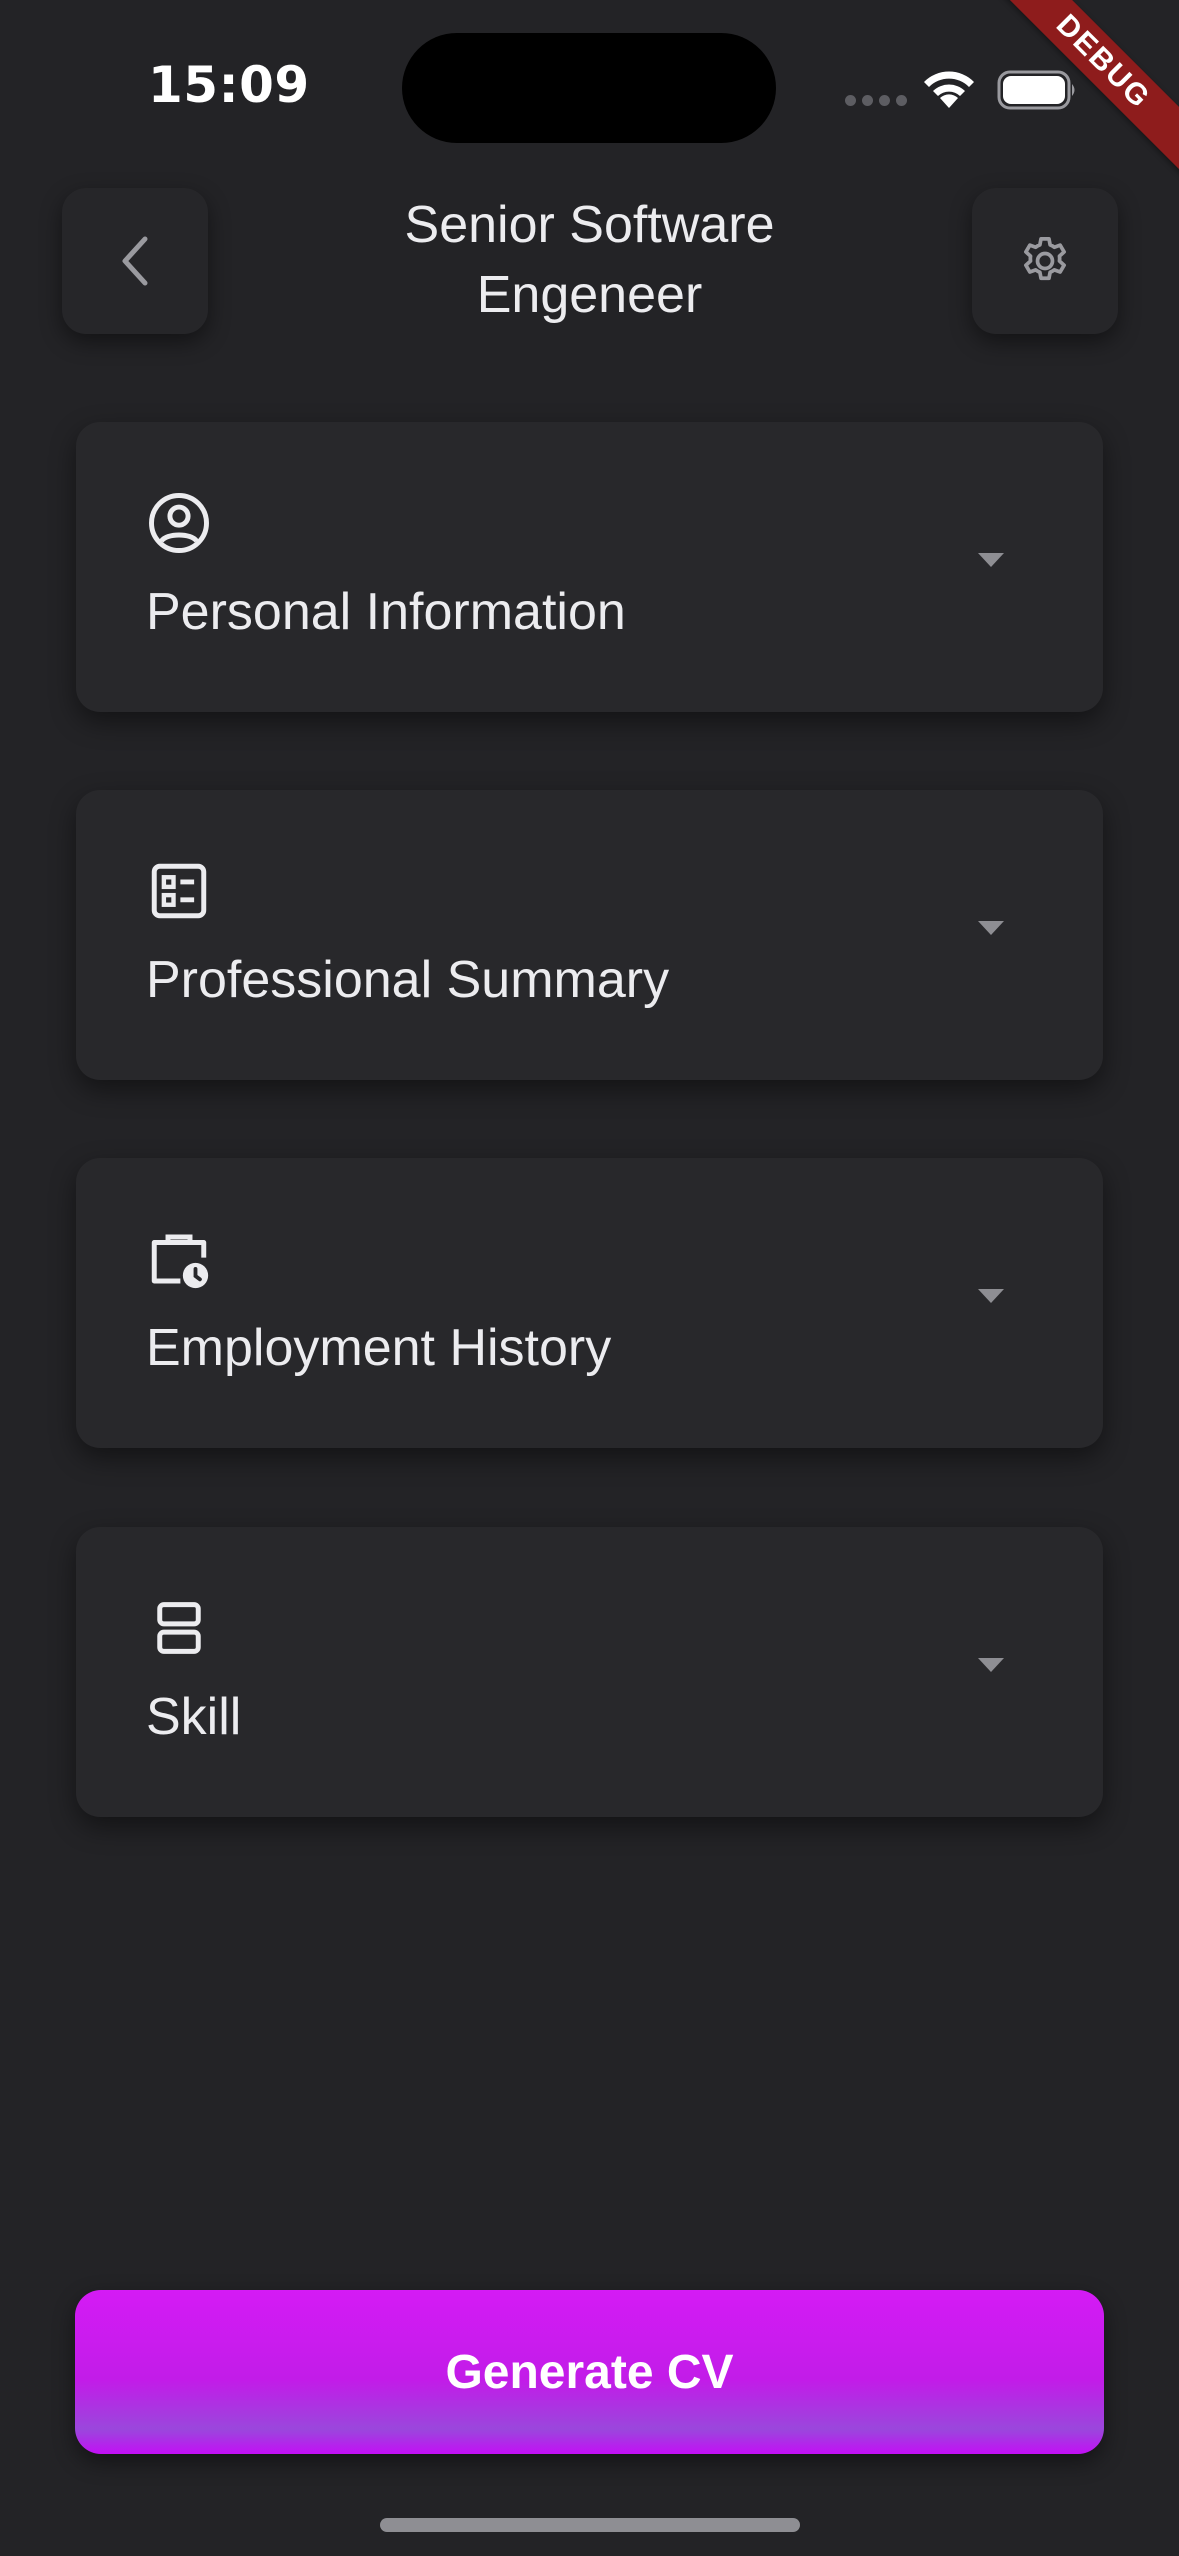 The width and height of the screenshot is (1179, 2556). Describe the element at coordinates (1044, 258) in the screenshot. I see `gear-icon` at that location.